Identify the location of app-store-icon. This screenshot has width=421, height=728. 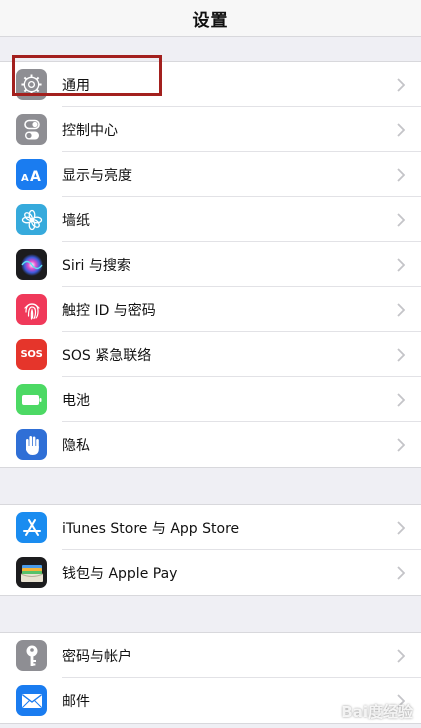
(31, 527).